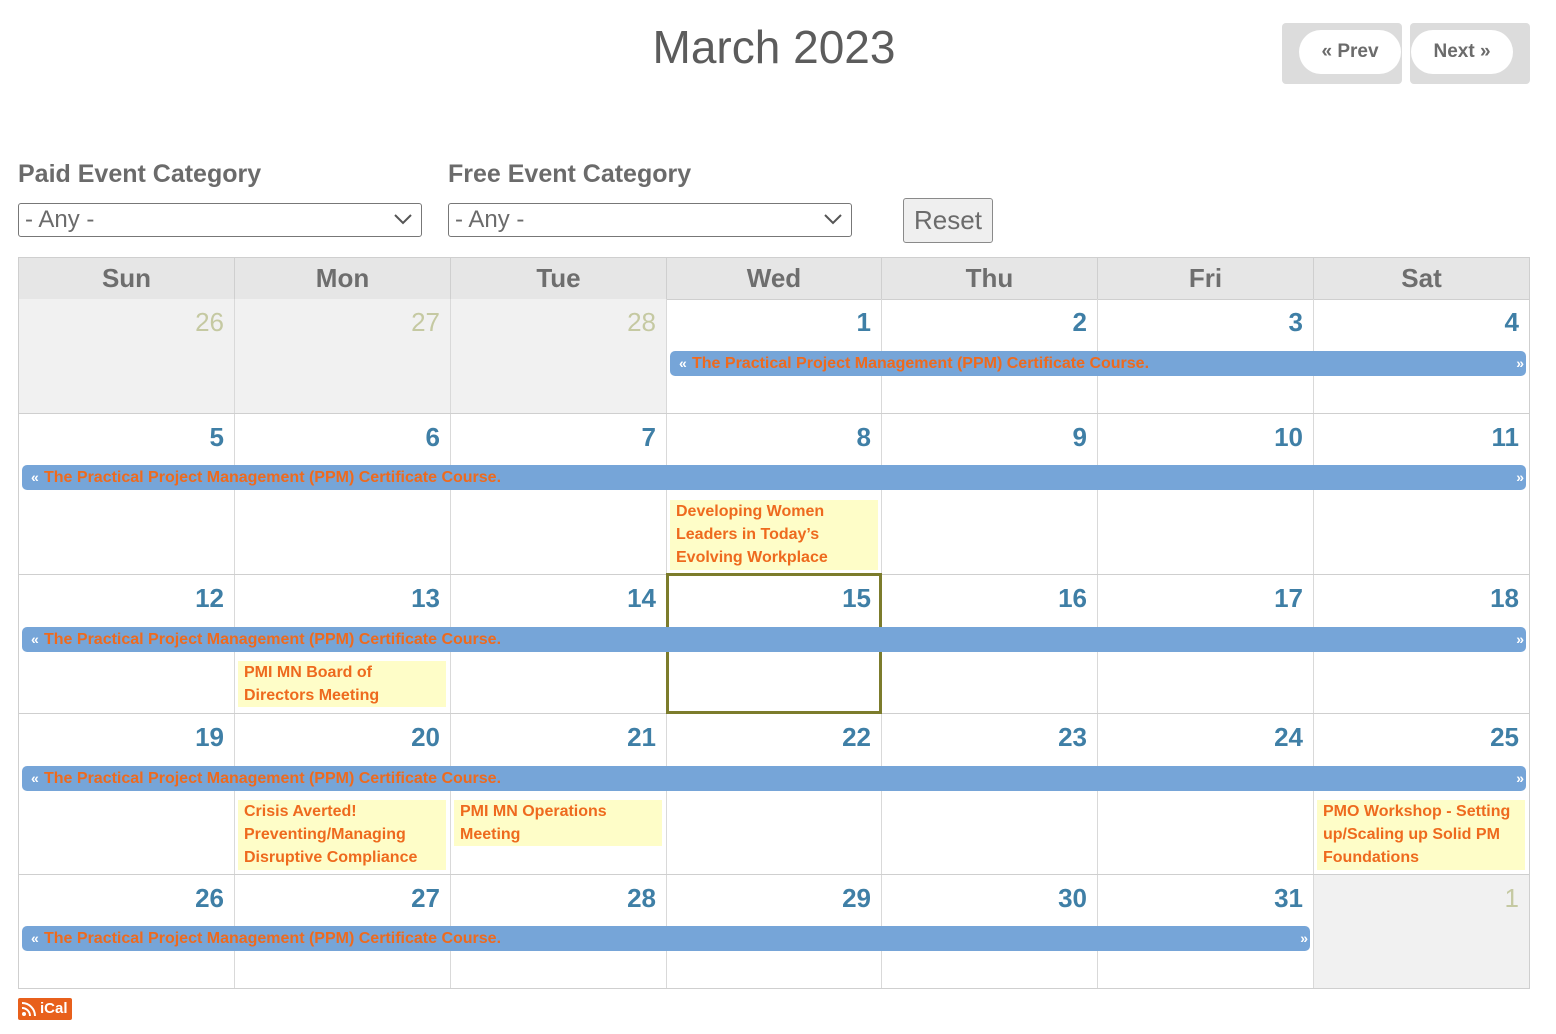 The image size is (1556, 1034). I want to click on day-number: 14, so click(641, 598).